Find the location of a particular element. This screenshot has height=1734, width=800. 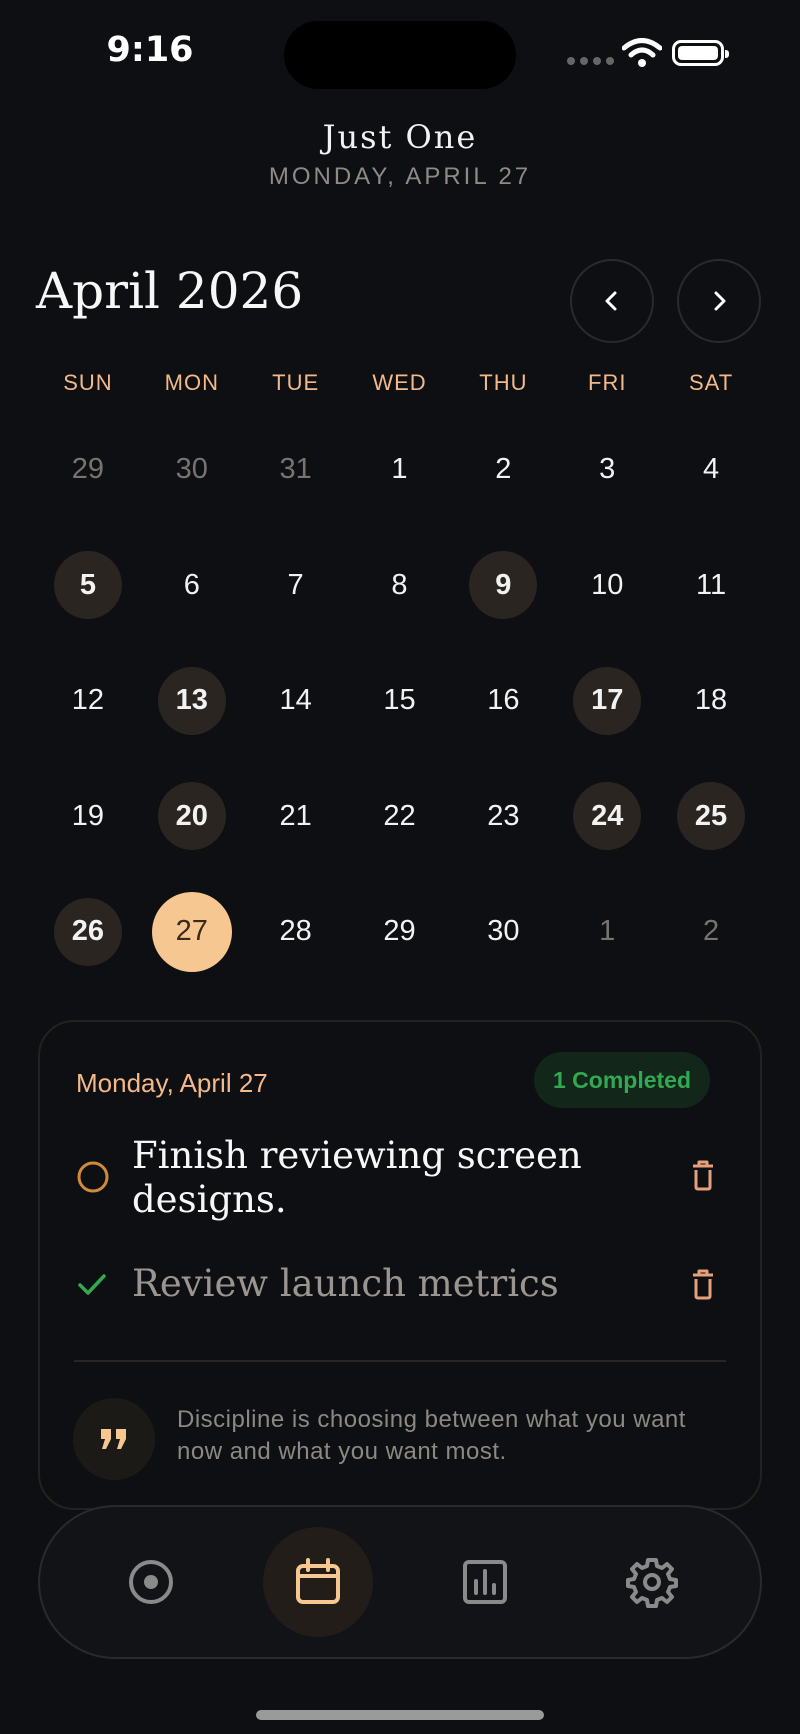

task-item: Review launch metrics is located at coordinates (396, 1284).